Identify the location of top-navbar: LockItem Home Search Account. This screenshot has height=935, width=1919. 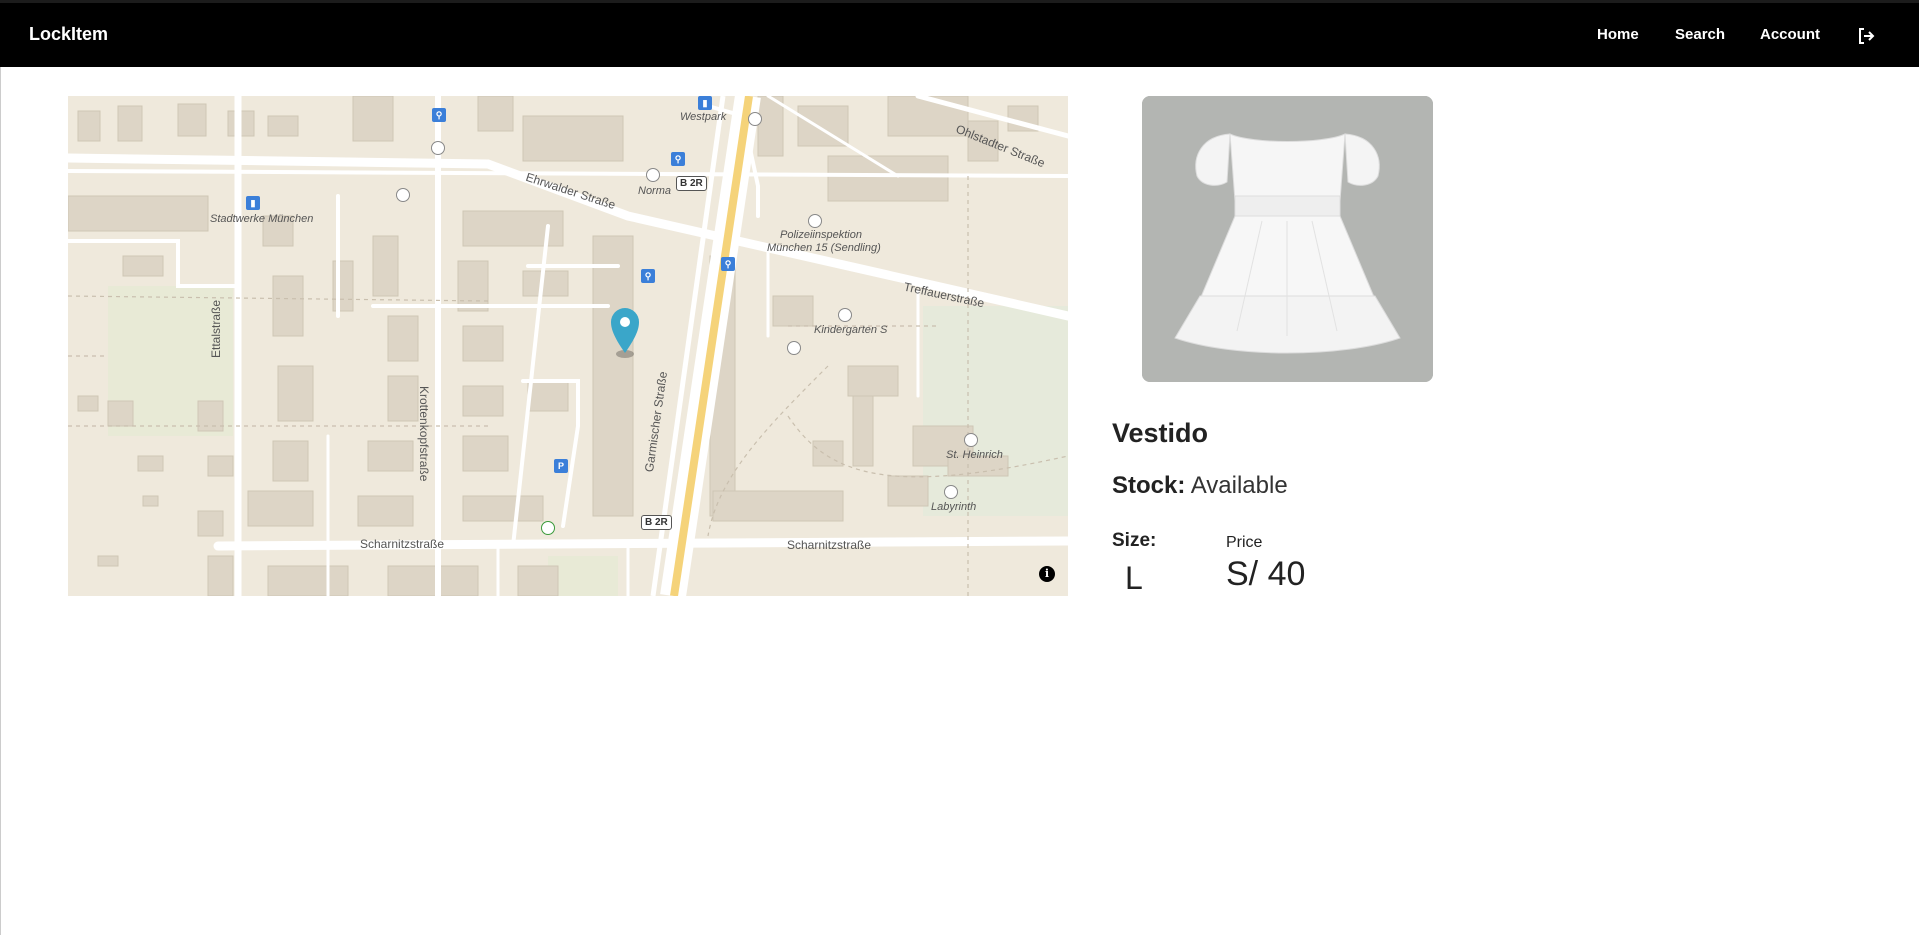
(959, 33).